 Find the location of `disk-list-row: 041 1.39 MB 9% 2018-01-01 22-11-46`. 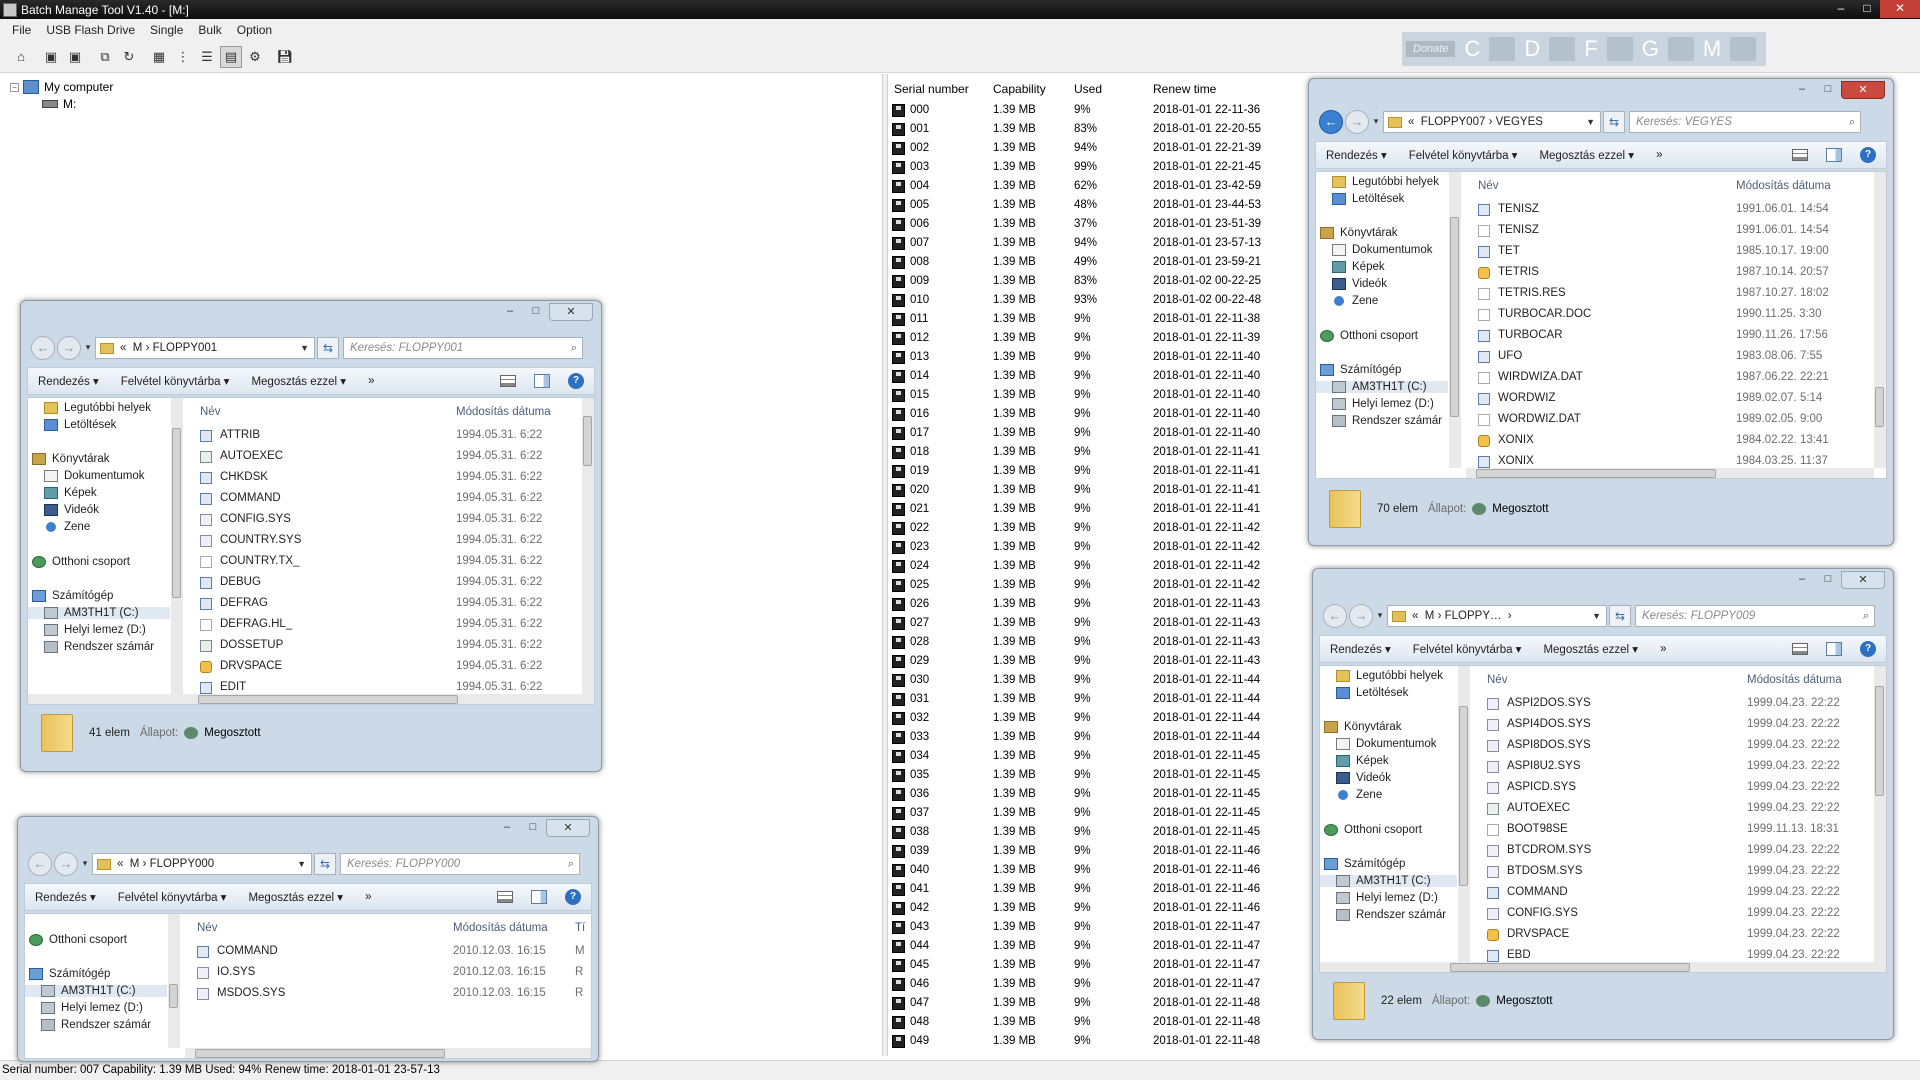

disk-list-row: 041 1.39 MB 9% 2018-01-01 22-11-46 is located at coordinates (1098, 890).